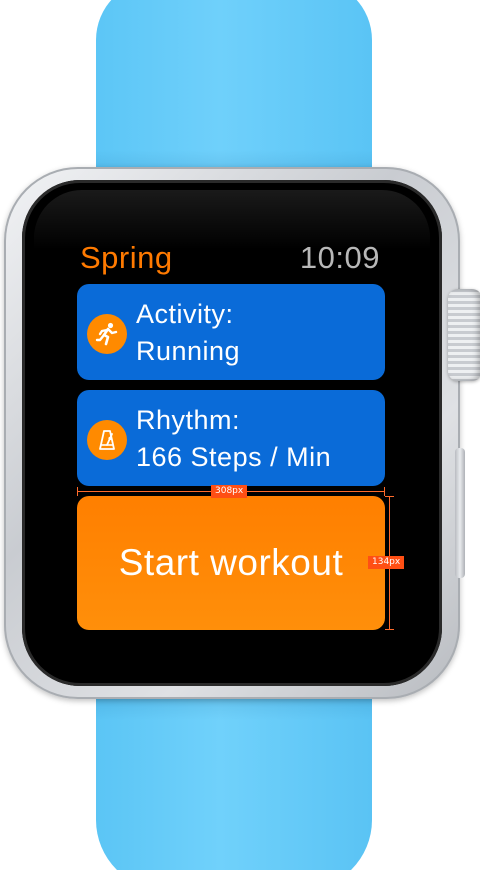 The height and width of the screenshot is (870, 480). Describe the element at coordinates (188, 420) in the screenshot. I see `rhythm-label: Rhythm:` at that location.